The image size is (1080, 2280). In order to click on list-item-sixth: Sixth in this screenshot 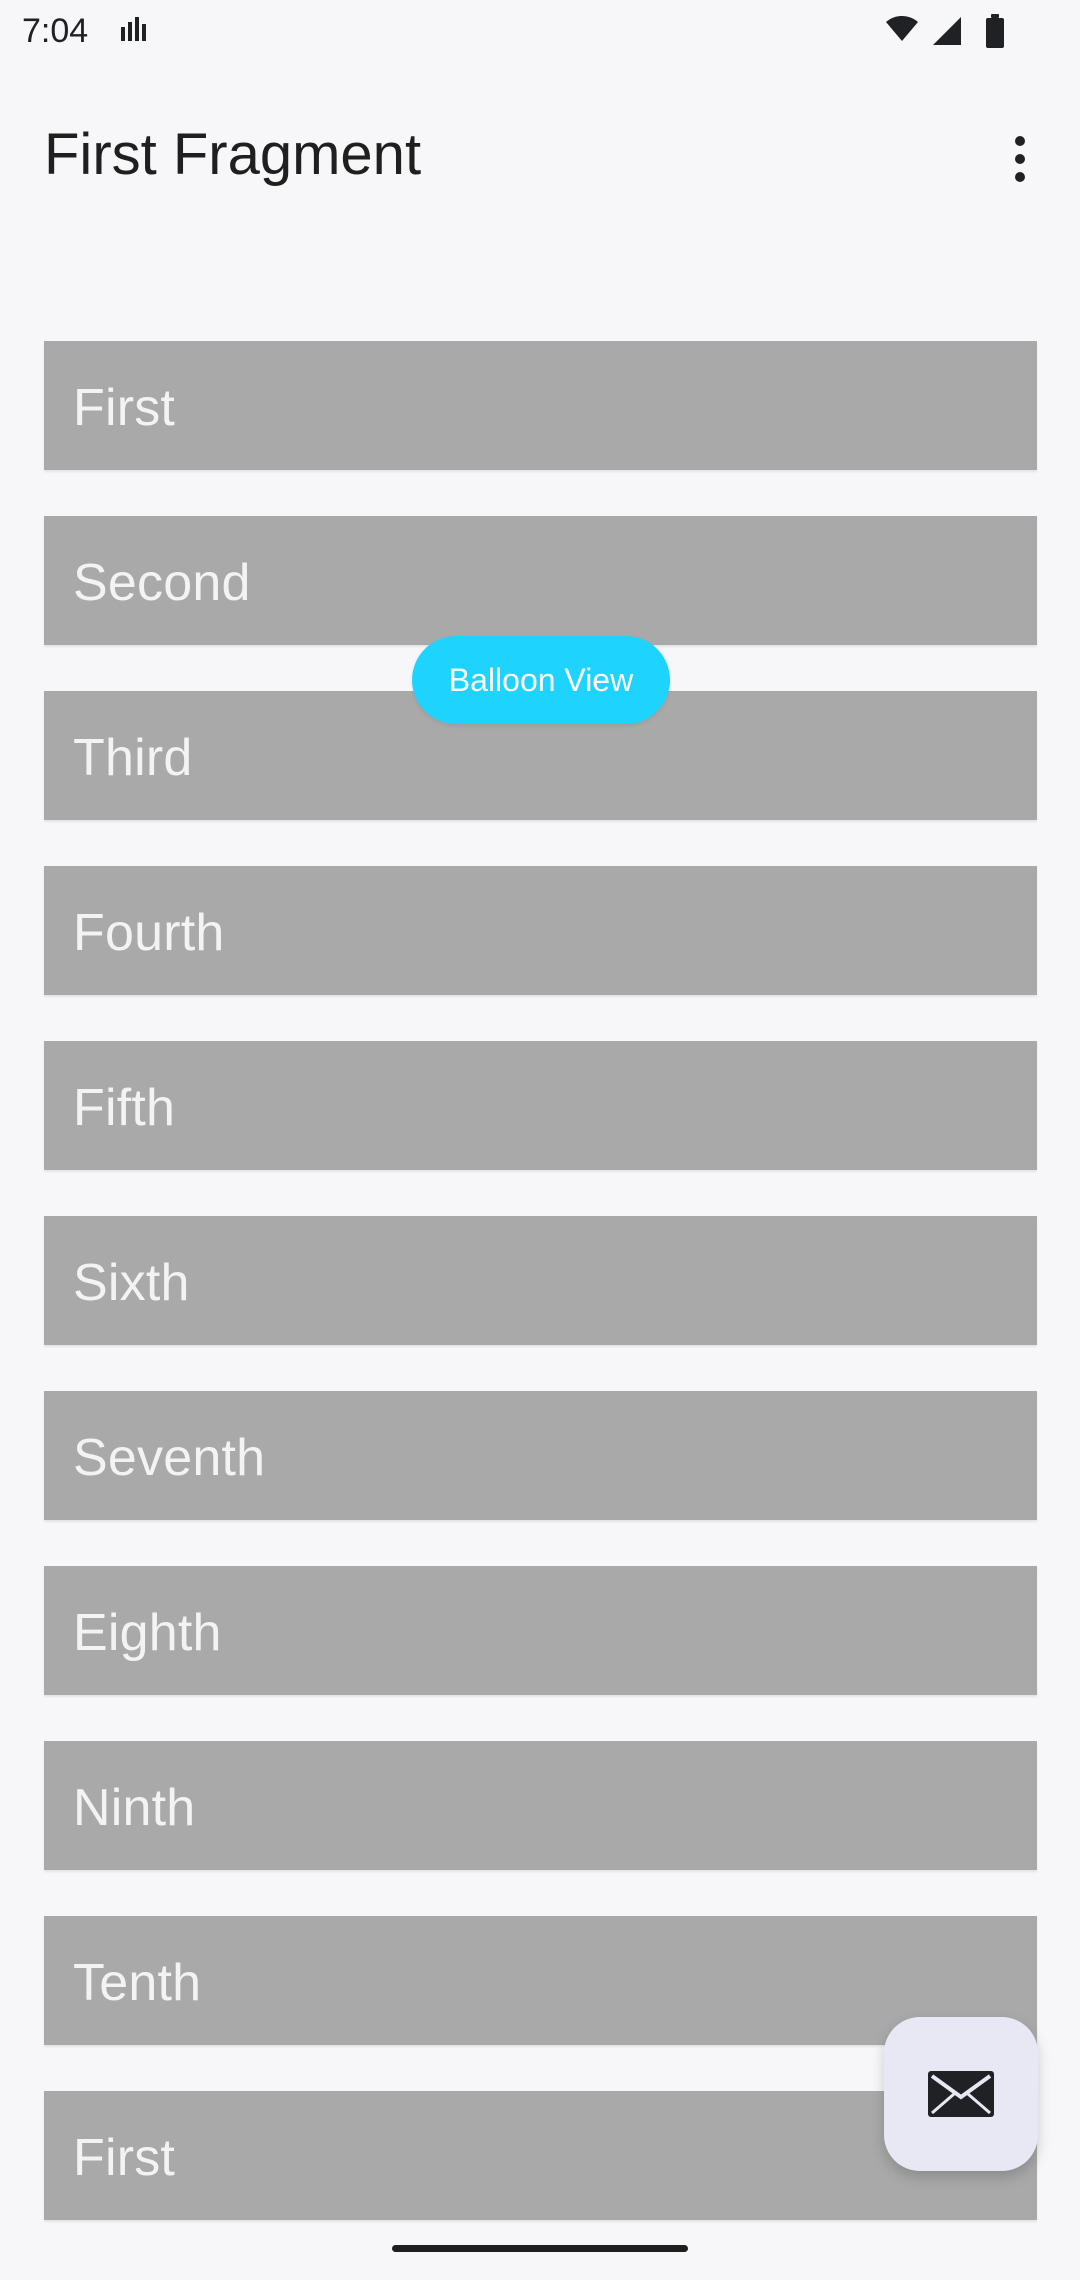, I will do `click(540, 1280)`.